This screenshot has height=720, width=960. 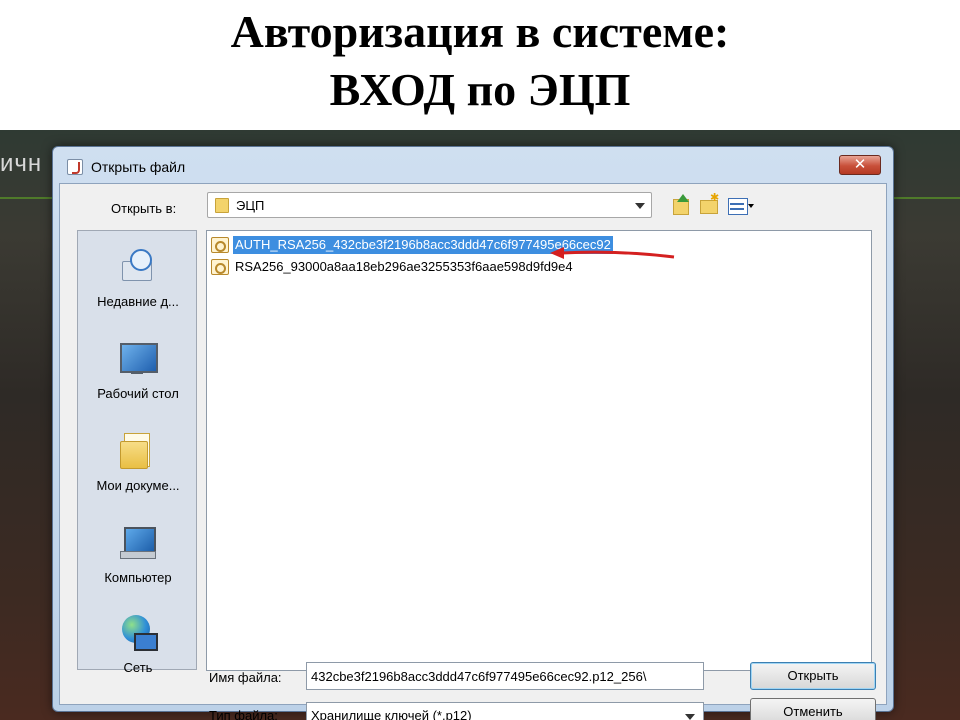 I want to click on dialog-titlebar: Открыть файл ✕, so click(x=473, y=166).